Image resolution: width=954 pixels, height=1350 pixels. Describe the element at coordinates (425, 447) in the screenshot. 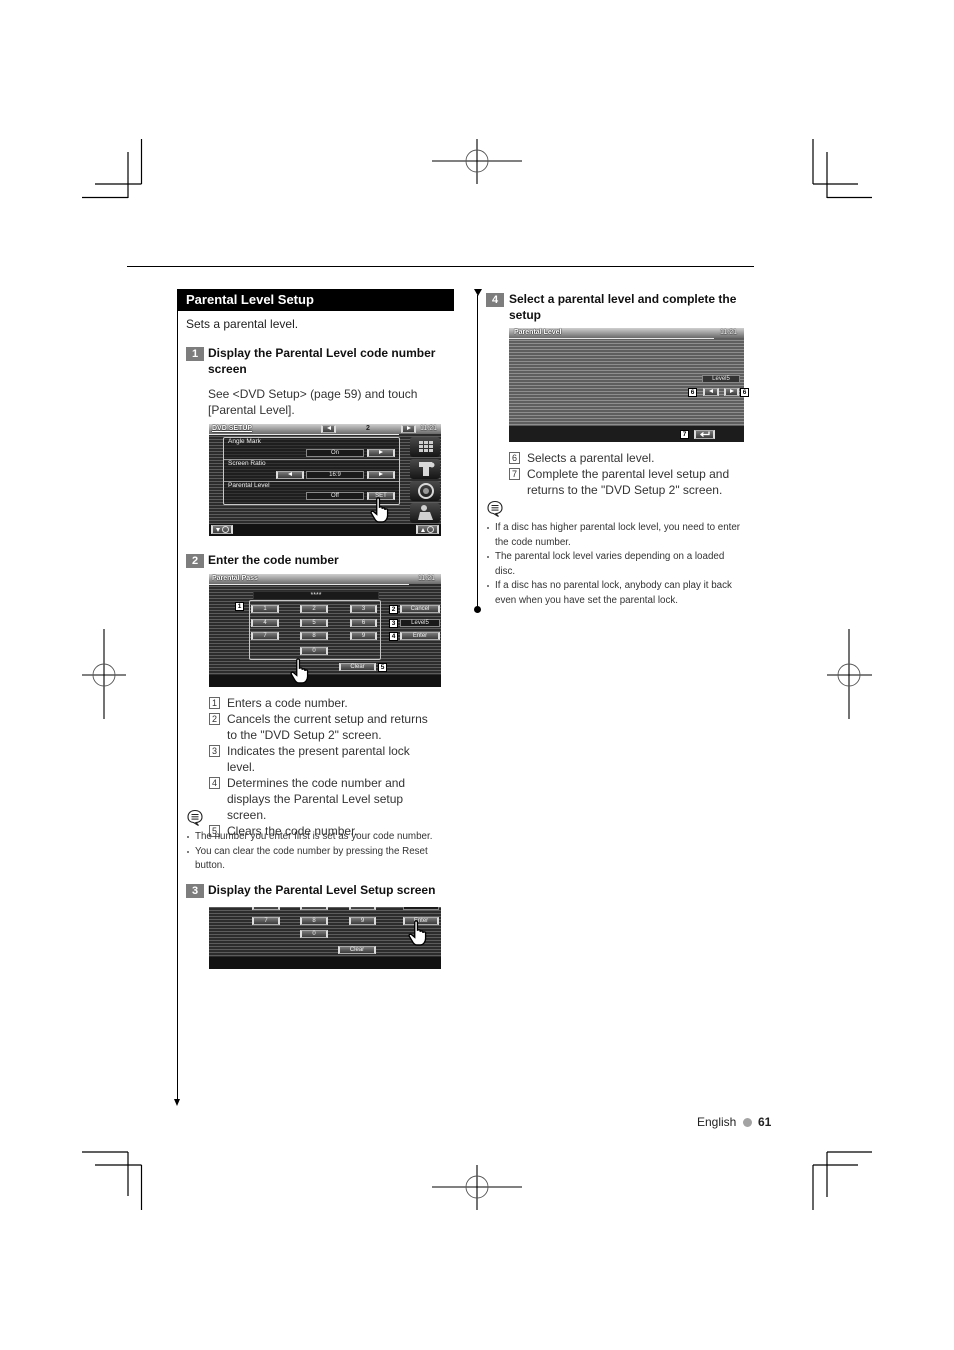

I see `setup-menu-grid-icon` at that location.